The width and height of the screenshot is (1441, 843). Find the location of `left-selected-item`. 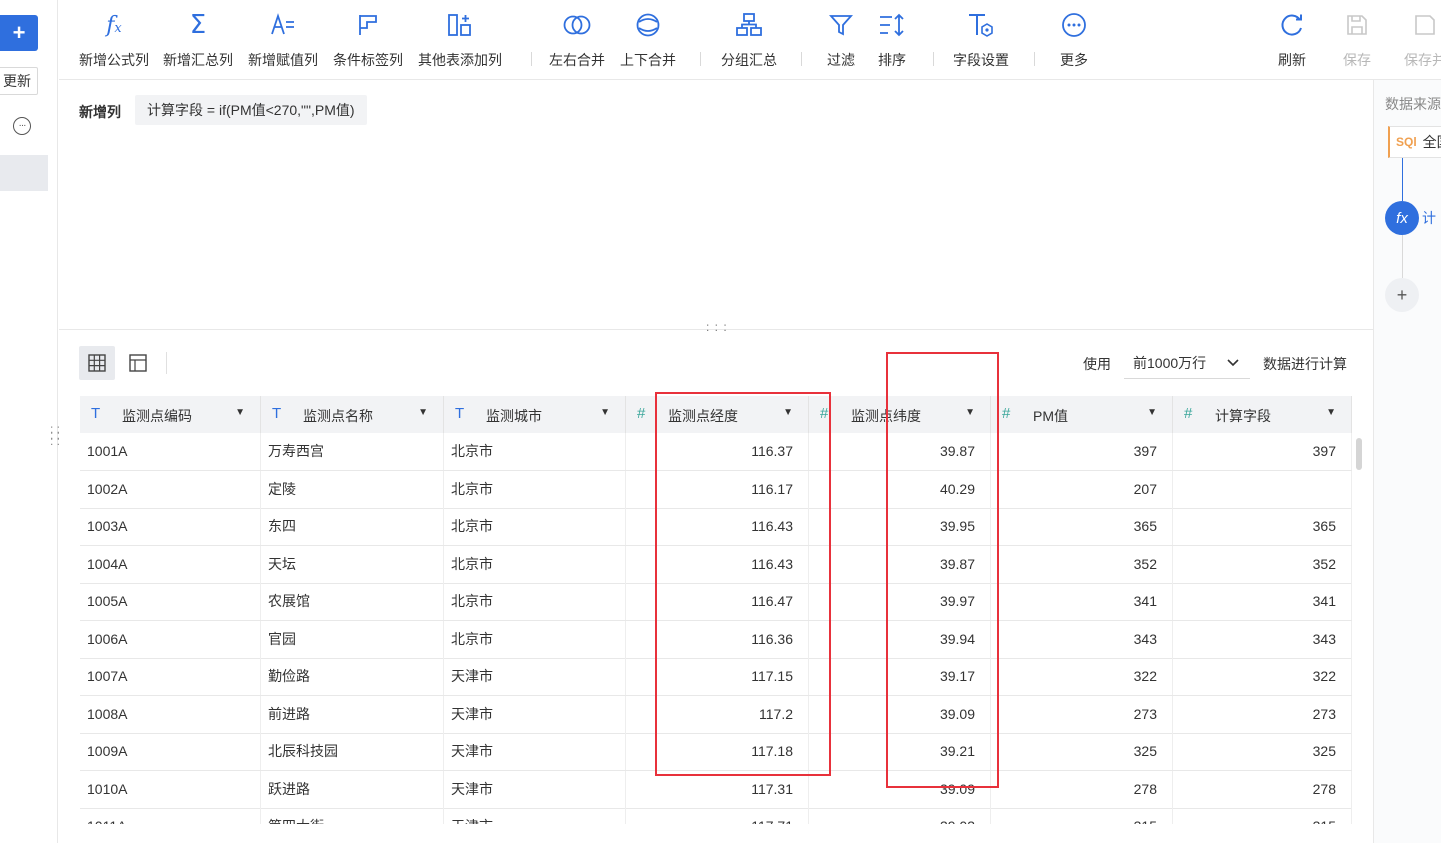

left-selected-item is located at coordinates (24, 173).